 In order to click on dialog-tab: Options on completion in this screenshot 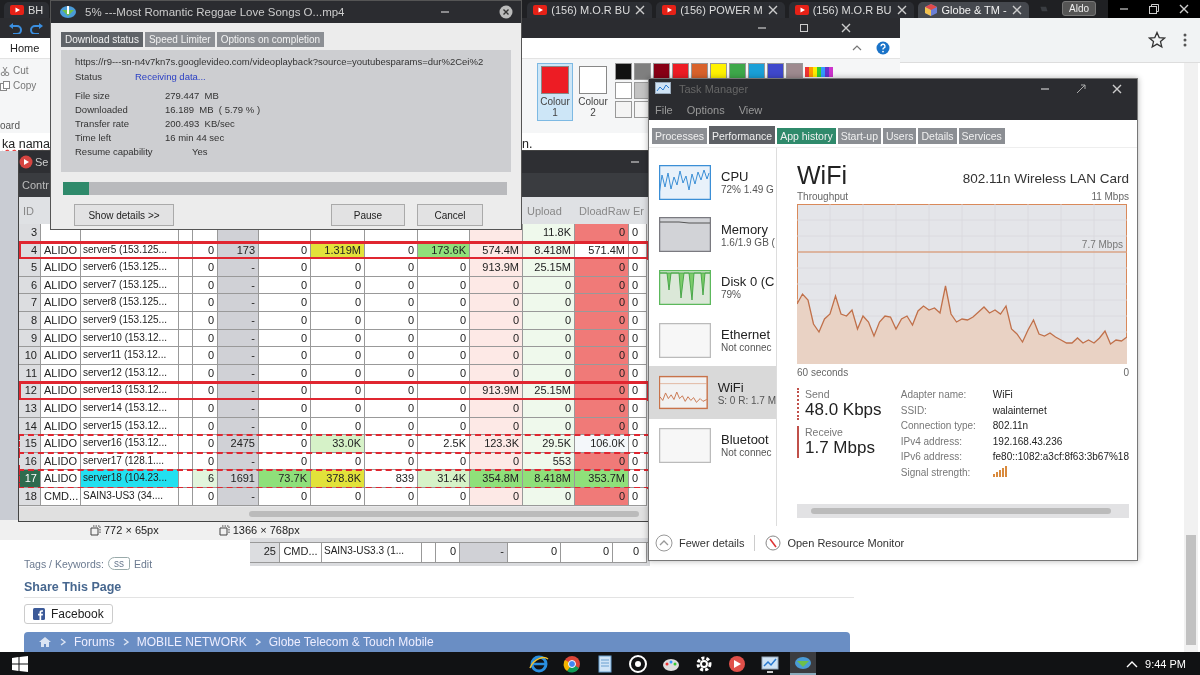, I will do `click(270, 39)`.